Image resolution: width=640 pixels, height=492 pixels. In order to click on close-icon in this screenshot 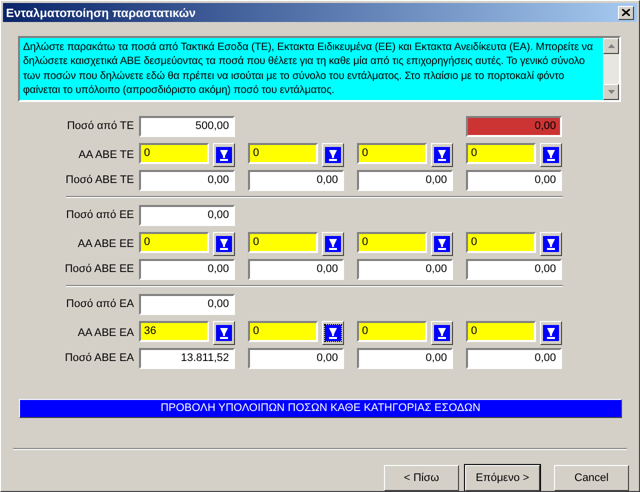, I will do `click(626, 12)`.